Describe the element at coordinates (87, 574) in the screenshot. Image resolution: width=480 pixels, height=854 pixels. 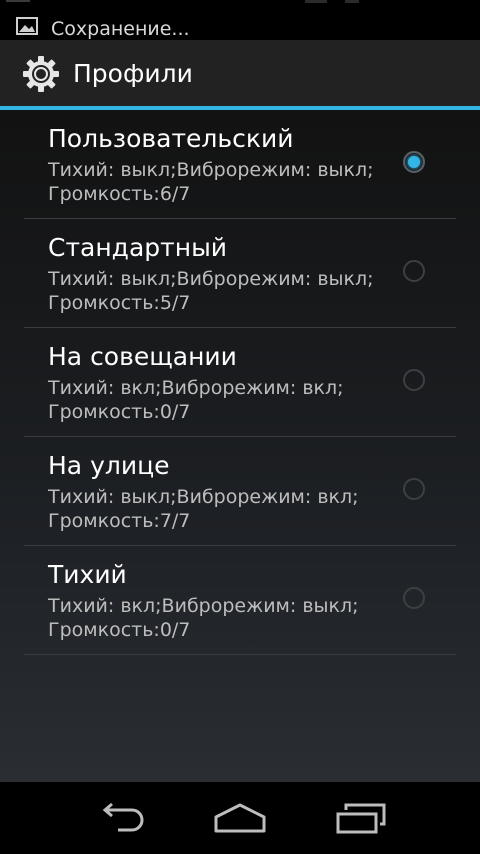
I see `profile-title: Тихий` at that location.